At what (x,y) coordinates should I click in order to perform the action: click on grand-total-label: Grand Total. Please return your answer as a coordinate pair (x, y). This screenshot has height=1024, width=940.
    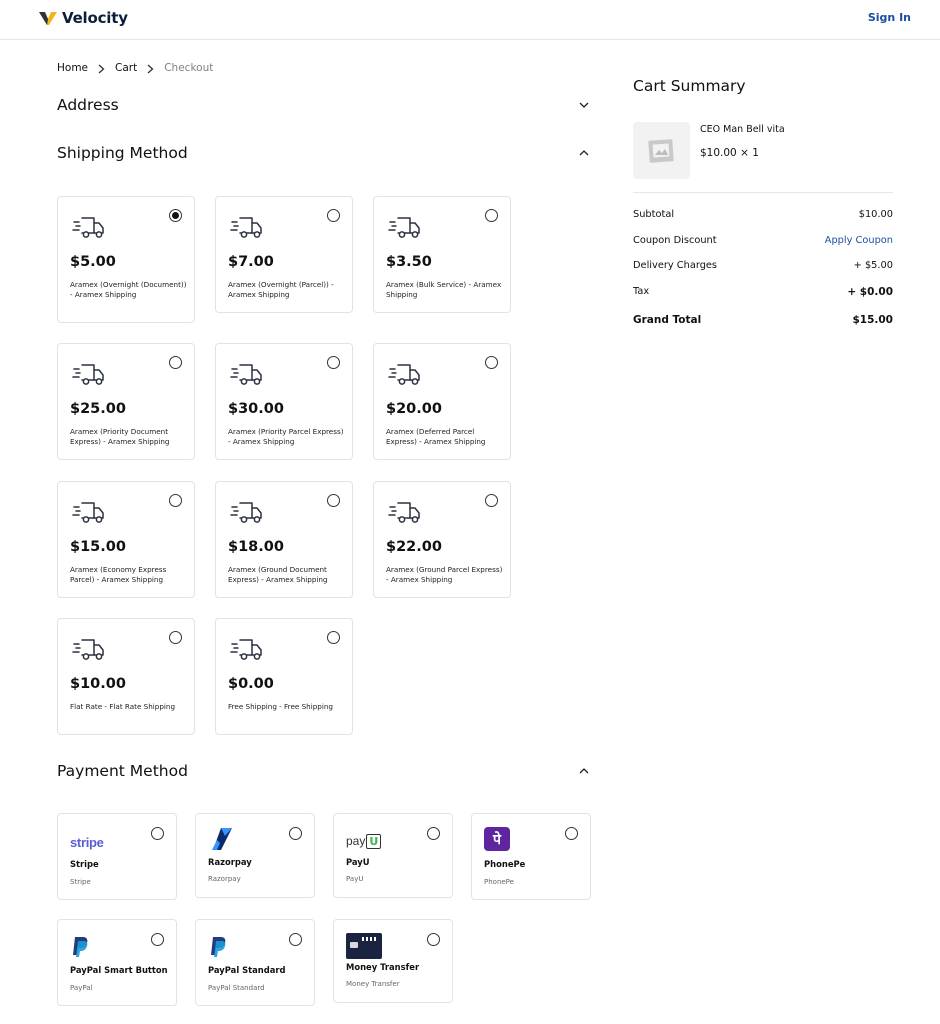
    Looking at the image, I should click on (667, 320).